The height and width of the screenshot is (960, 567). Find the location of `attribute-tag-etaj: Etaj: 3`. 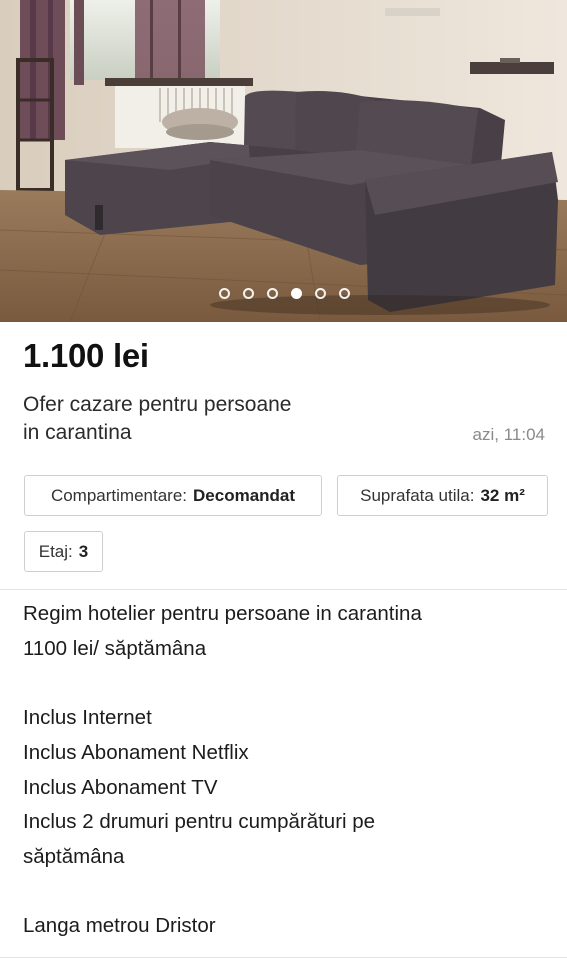

attribute-tag-etaj: Etaj: 3 is located at coordinates (63, 551).